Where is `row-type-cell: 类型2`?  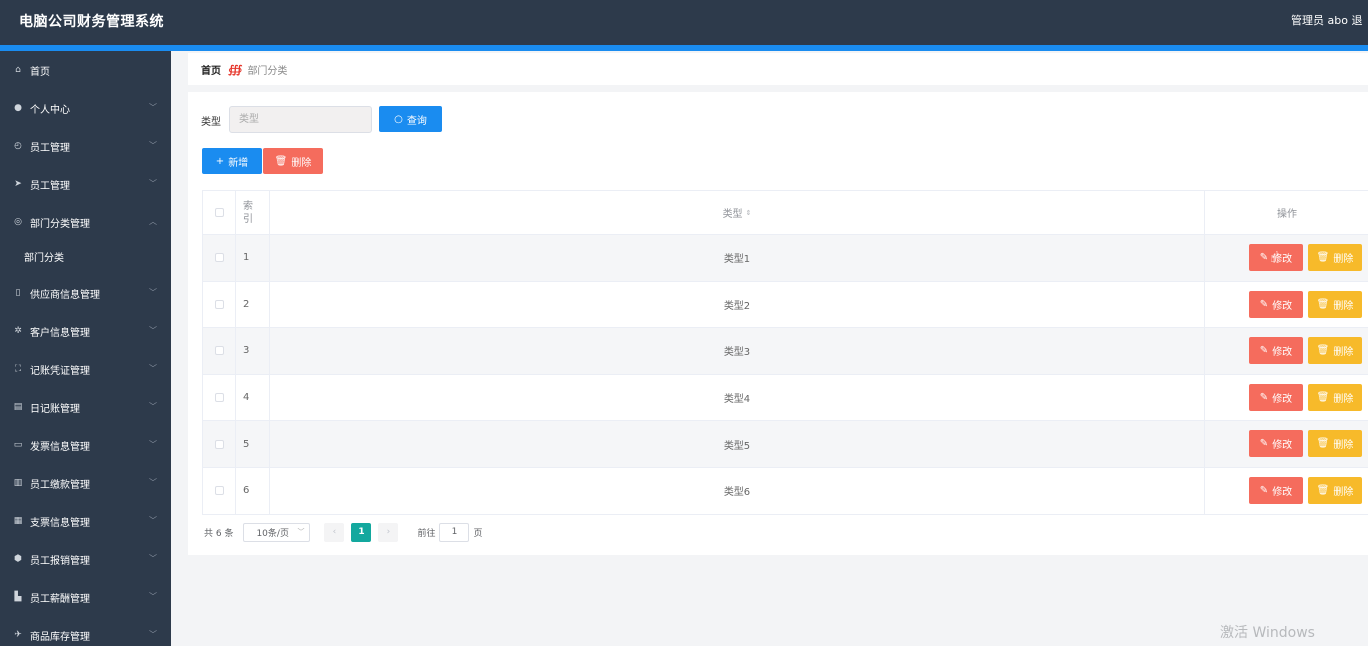
row-type-cell: 类型2 is located at coordinates (737, 304).